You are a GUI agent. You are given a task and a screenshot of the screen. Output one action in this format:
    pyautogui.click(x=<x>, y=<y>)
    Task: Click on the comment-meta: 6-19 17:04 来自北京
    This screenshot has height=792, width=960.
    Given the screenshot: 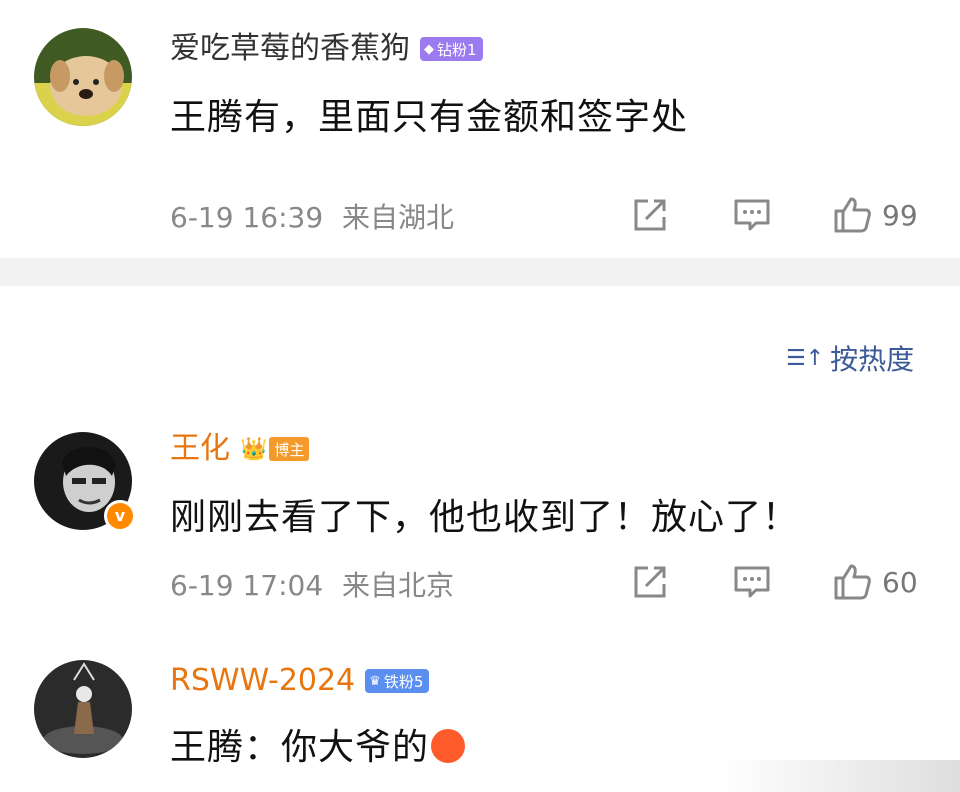 What is the action you would take?
    pyautogui.click(x=312, y=584)
    